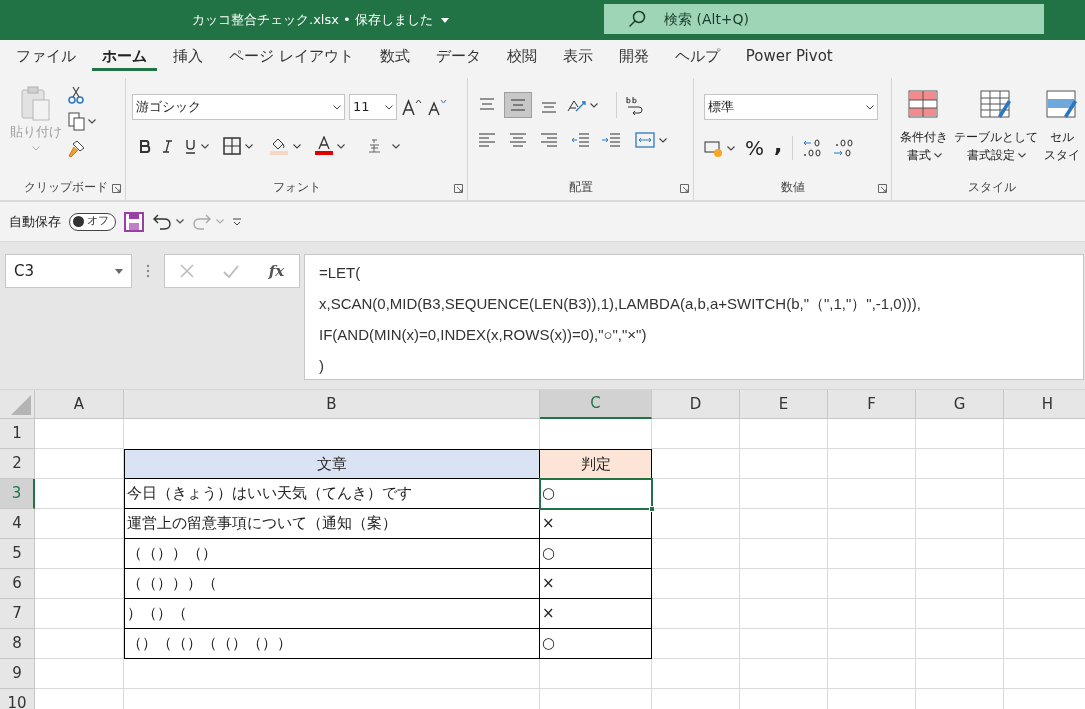 The height and width of the screenshot is (709, 1085). What do you see at coordinates (635, 105) in the screenshot?
I see `wrap-text-icon` at bounding box center [635, 105].